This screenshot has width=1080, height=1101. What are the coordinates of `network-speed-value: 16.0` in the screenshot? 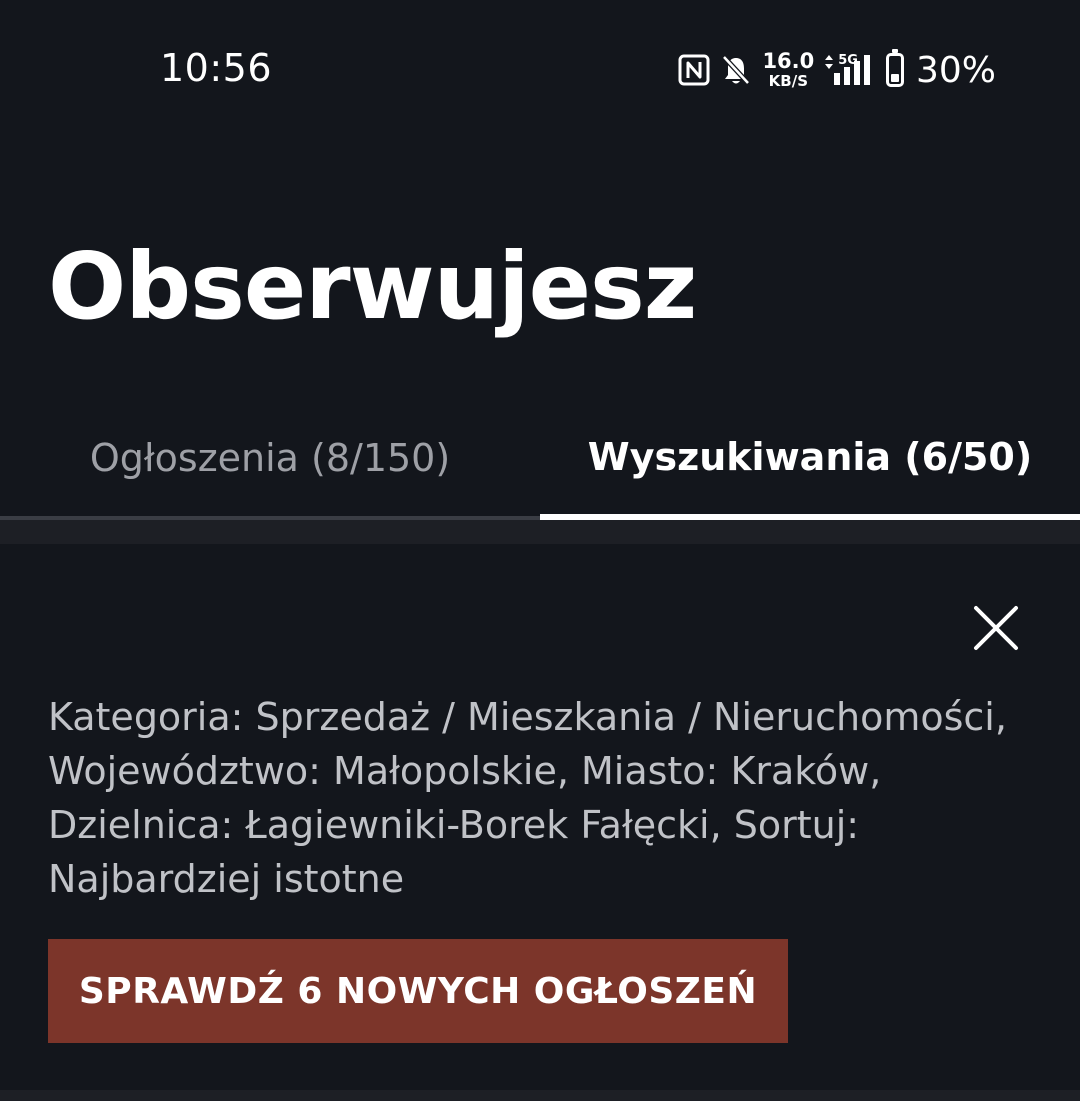 It's located at (788, 61).